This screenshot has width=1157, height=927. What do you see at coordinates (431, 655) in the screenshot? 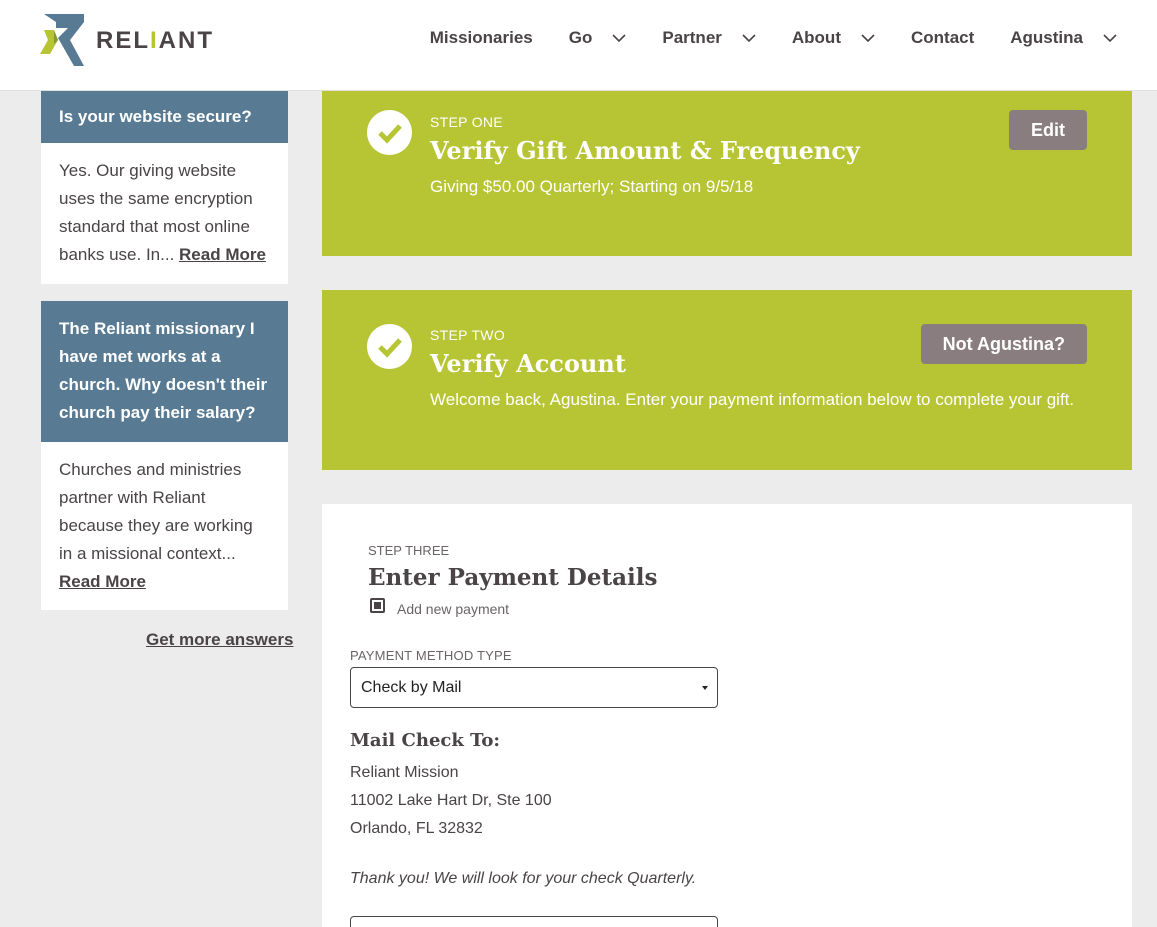
I see `payment-method-type-label: PAYMENT METHOD TYPE` at bounding box center [431, 655].